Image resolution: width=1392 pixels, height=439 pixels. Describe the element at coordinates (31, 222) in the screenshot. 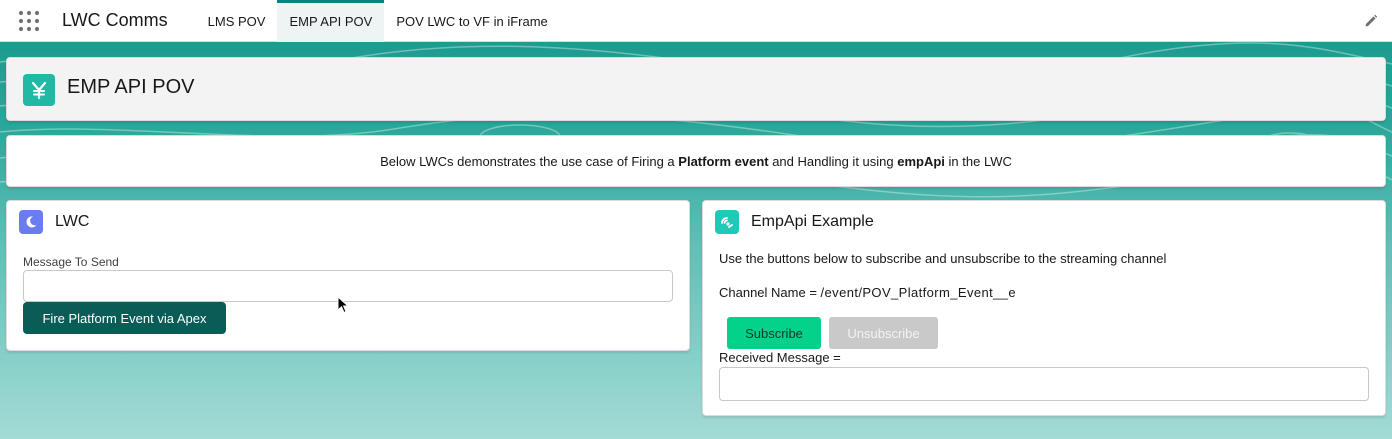

I see `moon-icon` at that location.